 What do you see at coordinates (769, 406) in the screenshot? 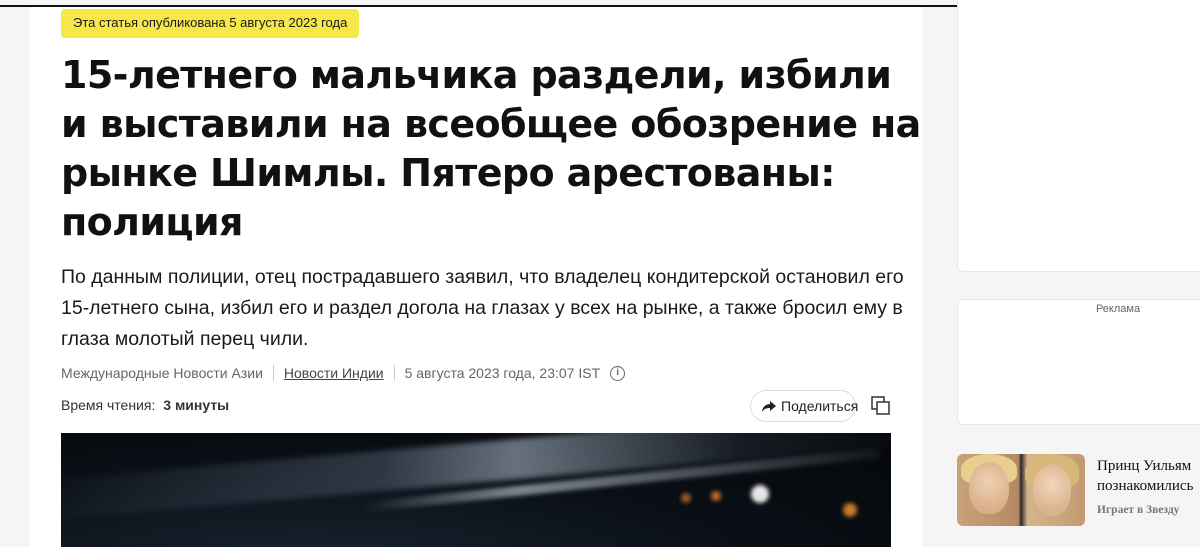
I see `share-arrow-icon` at bounding box center [769, 406].